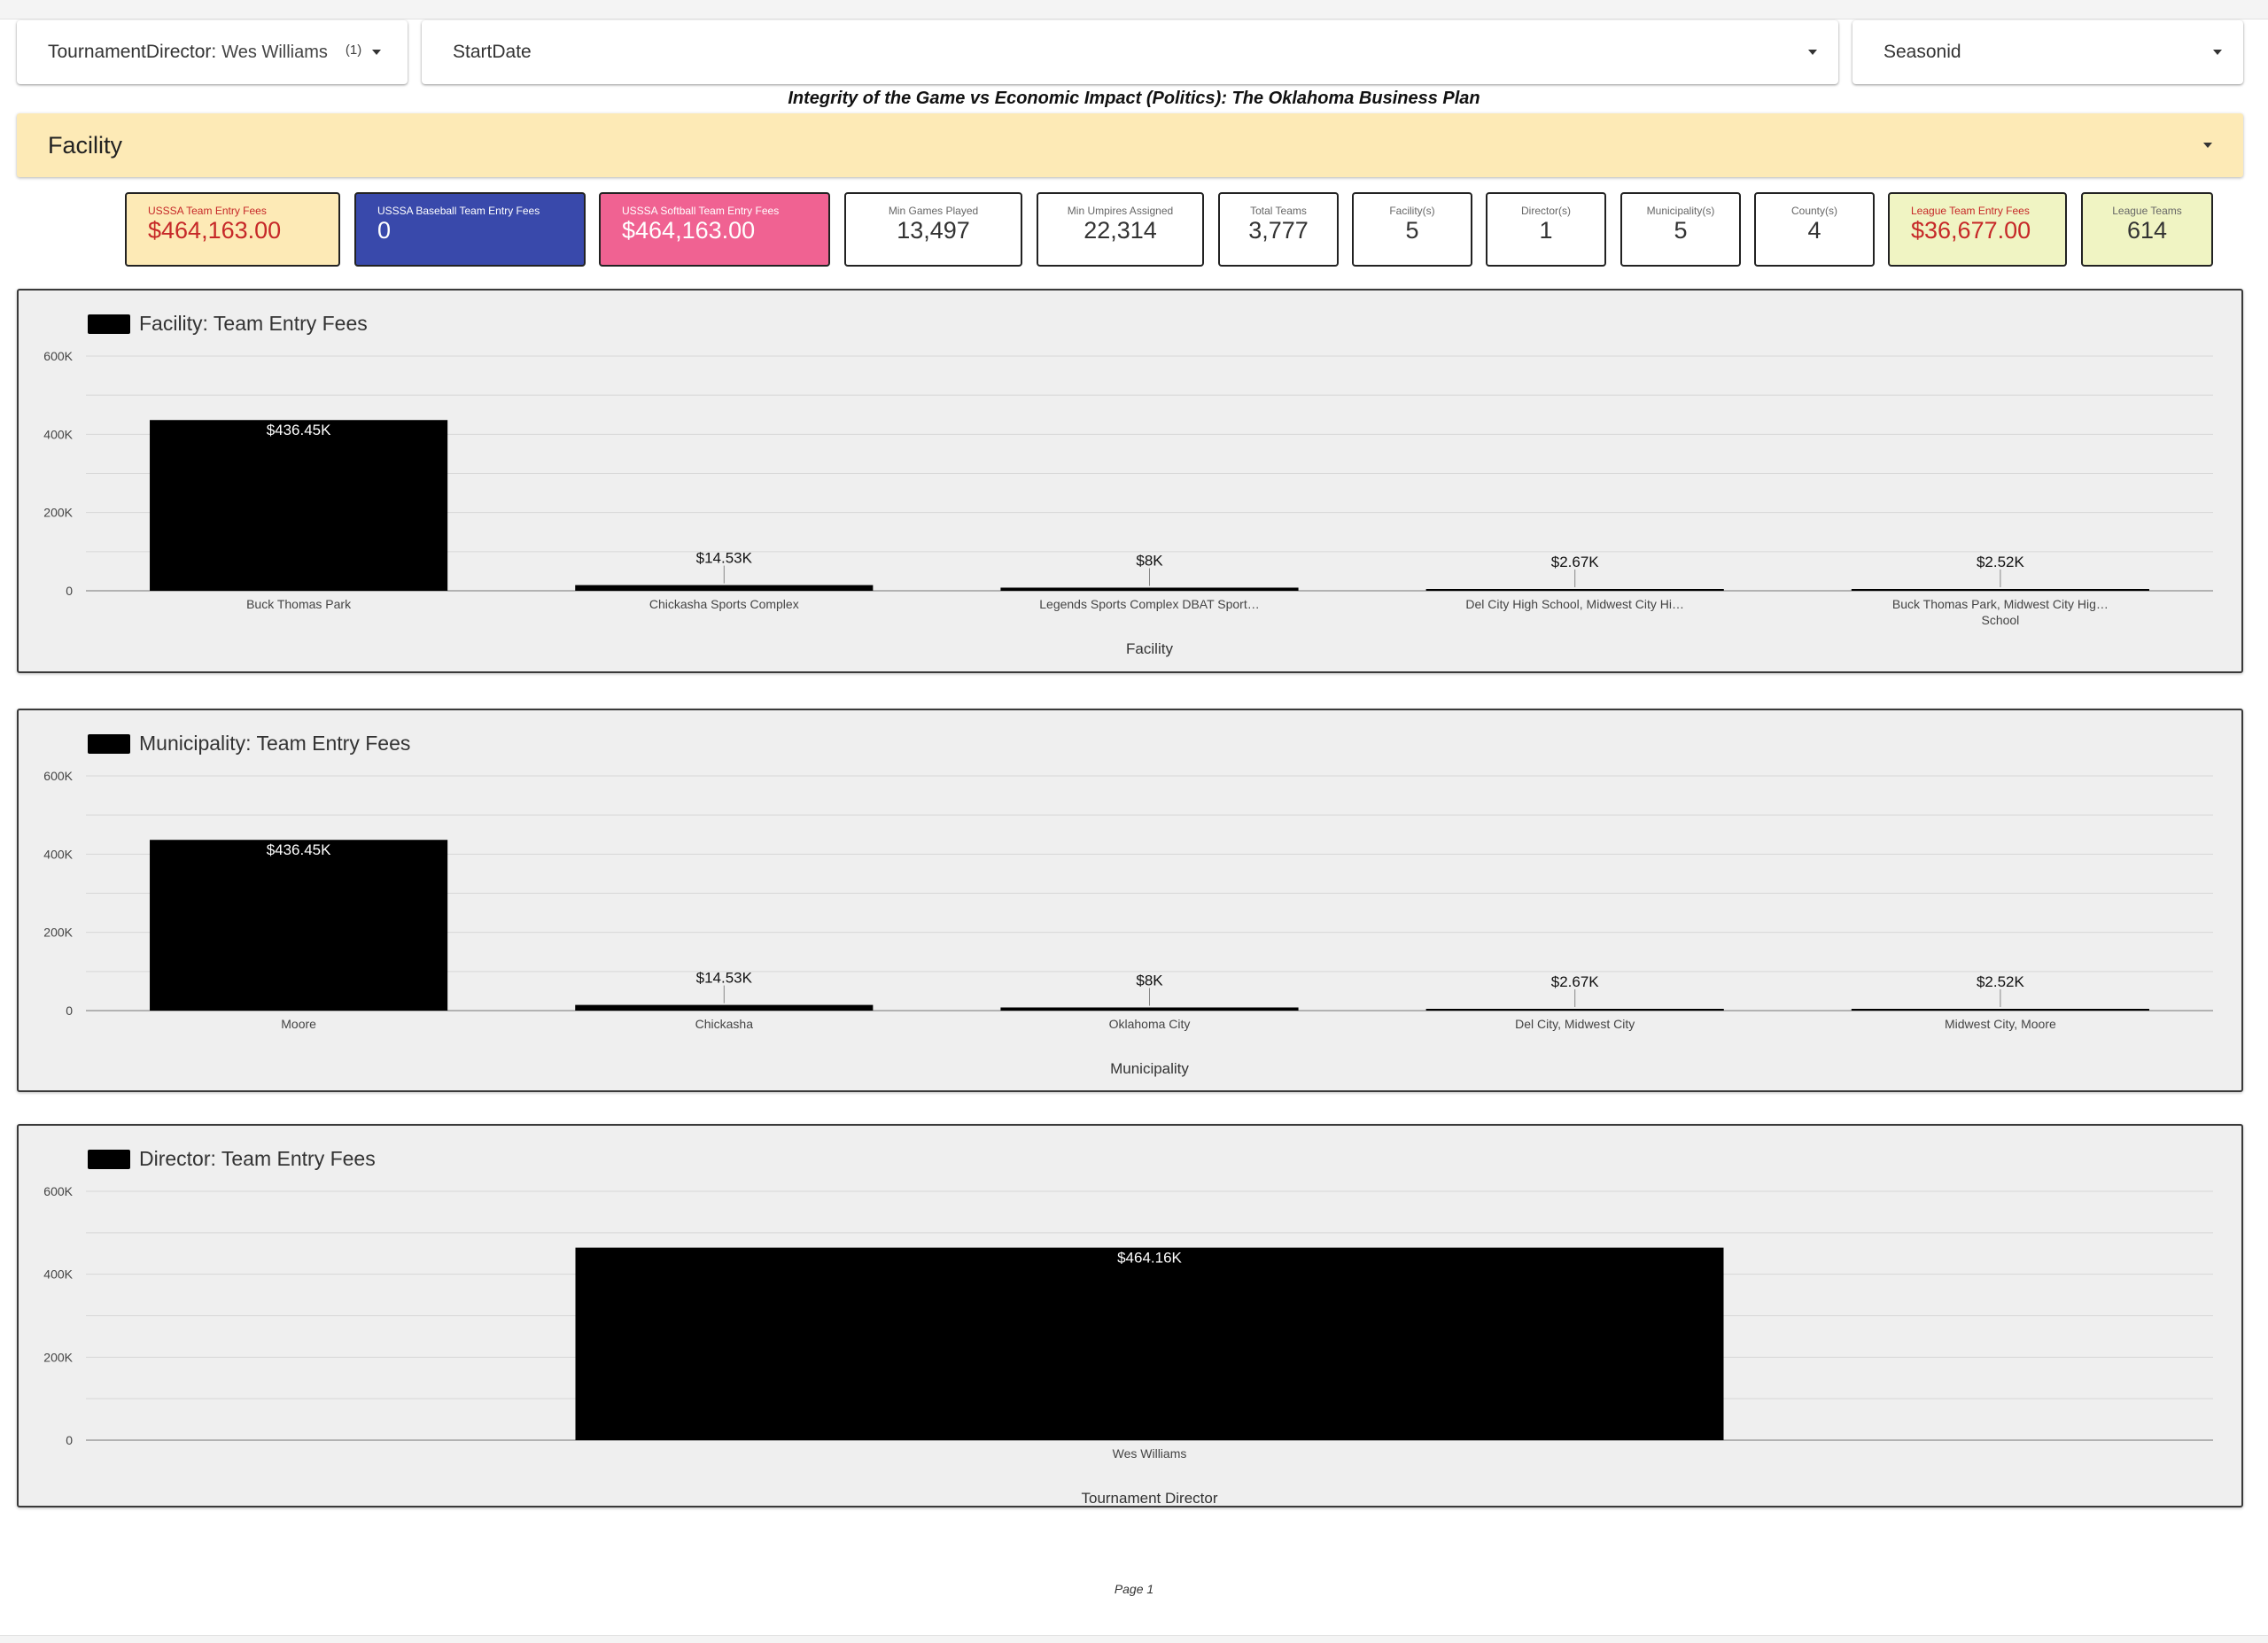  I want to click on kpi-card-baseball-fees: USSSA Baseball Team Entry Fees 0, so click(470, 229).